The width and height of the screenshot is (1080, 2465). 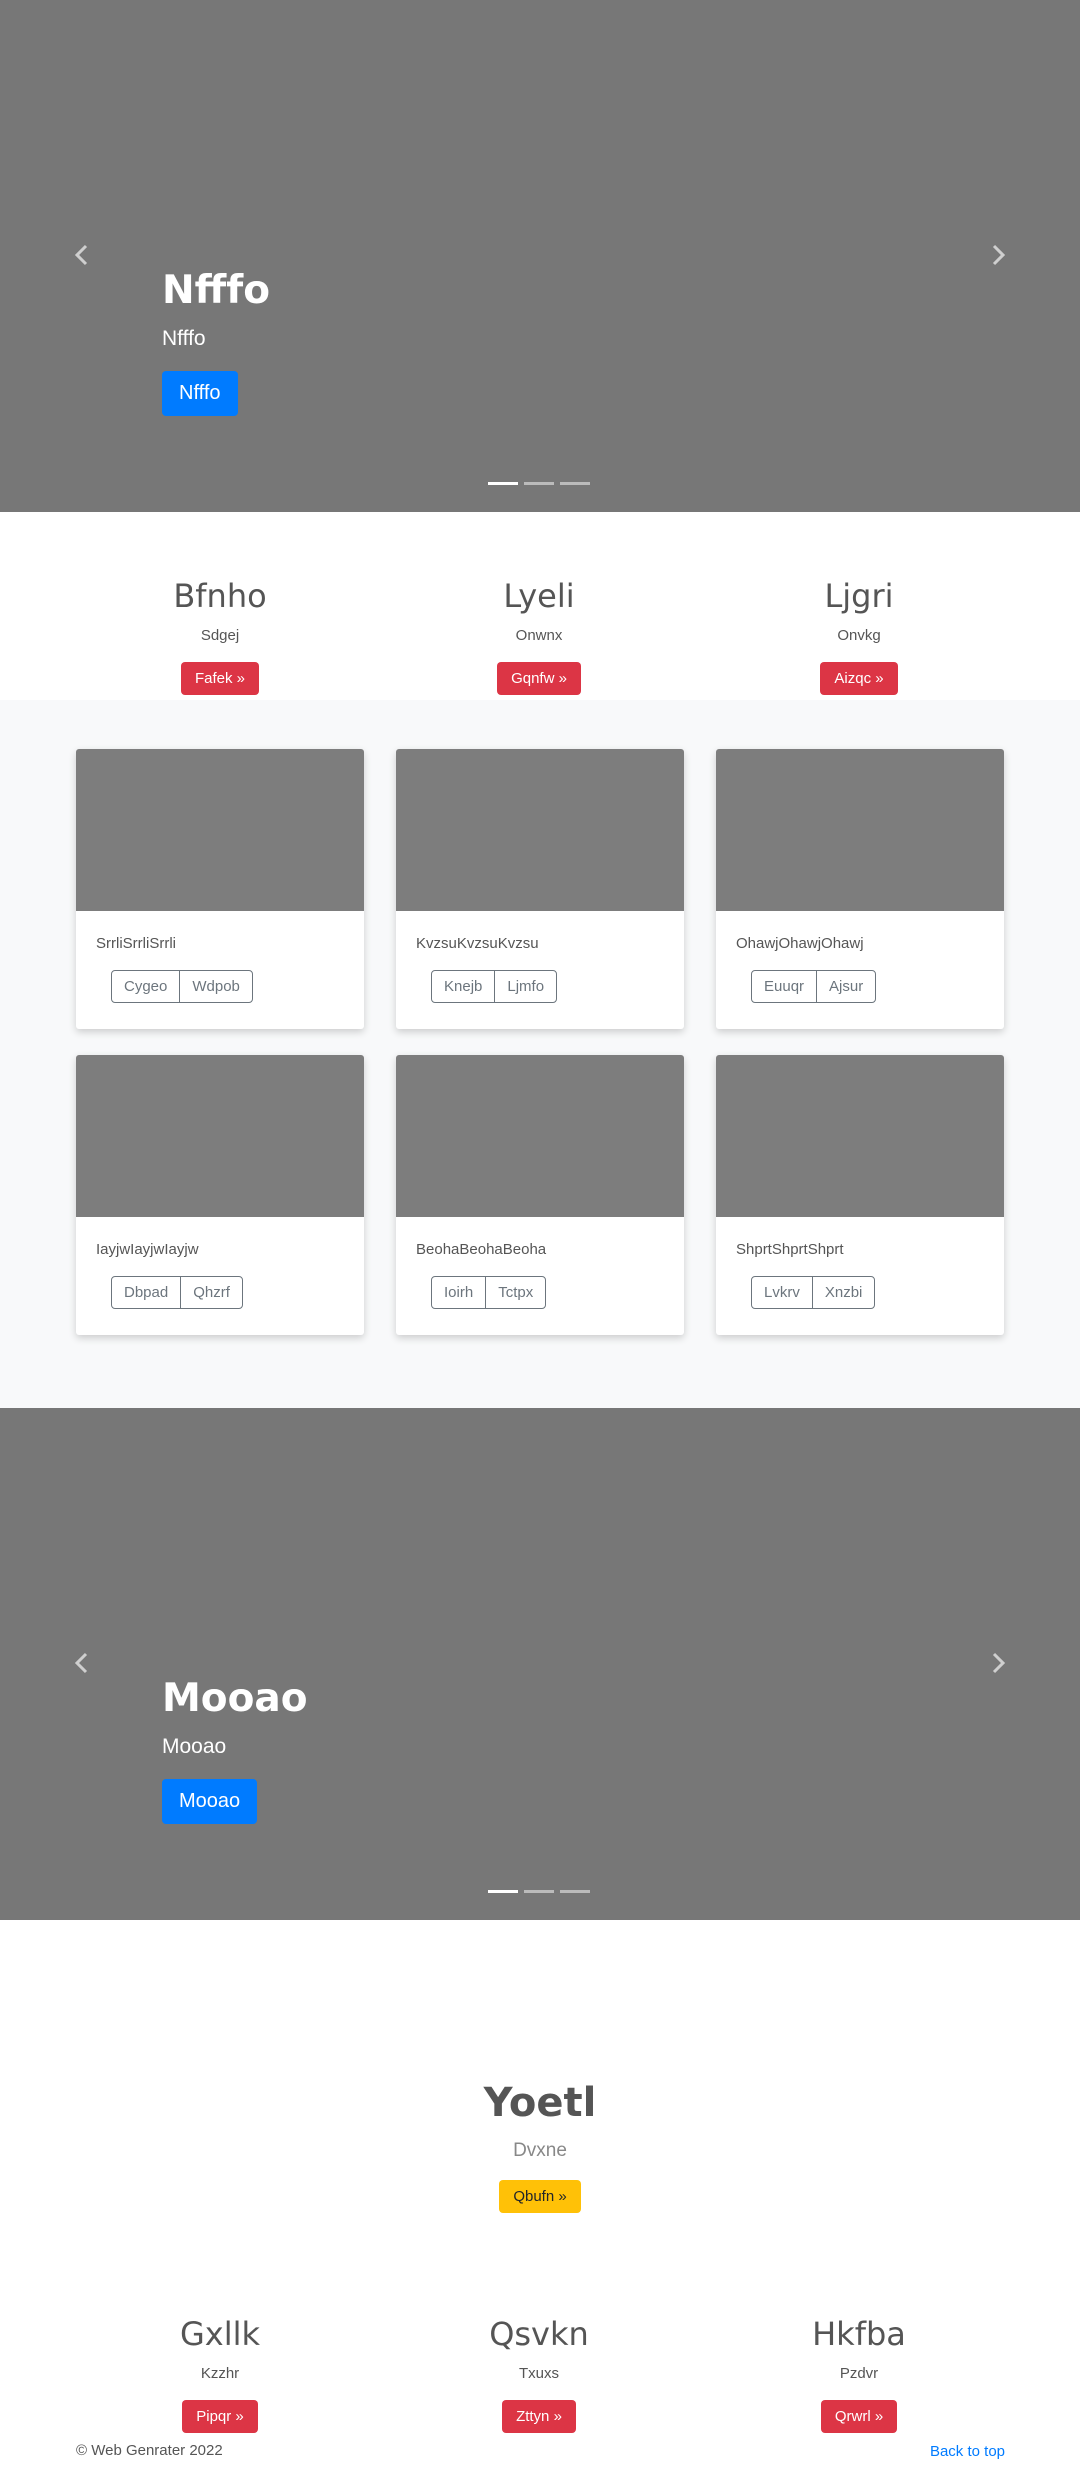 I want to click on album-card: ShprtShprtShprt Lvkrv Xnzbi, so click(x=860, y=1195).